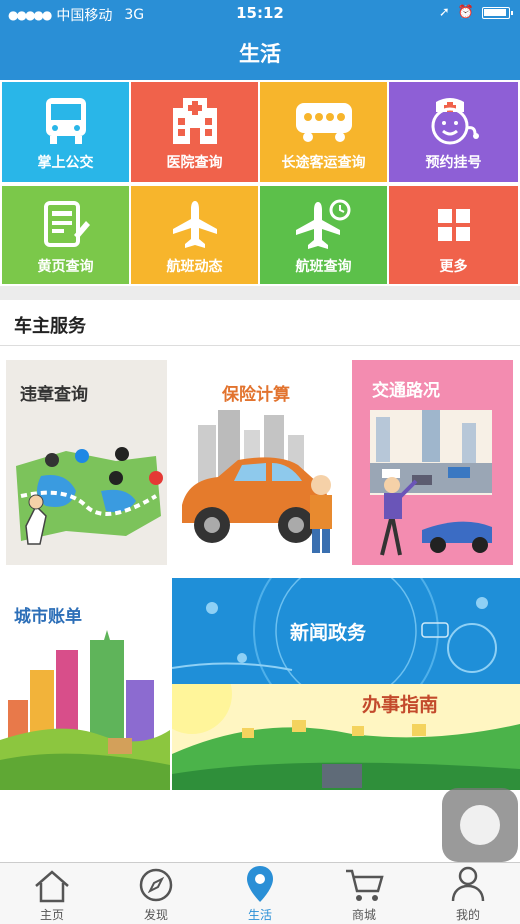  Describe the element at coordinates (323, 121) in the screenshot. I see `coach-icon` at that location.